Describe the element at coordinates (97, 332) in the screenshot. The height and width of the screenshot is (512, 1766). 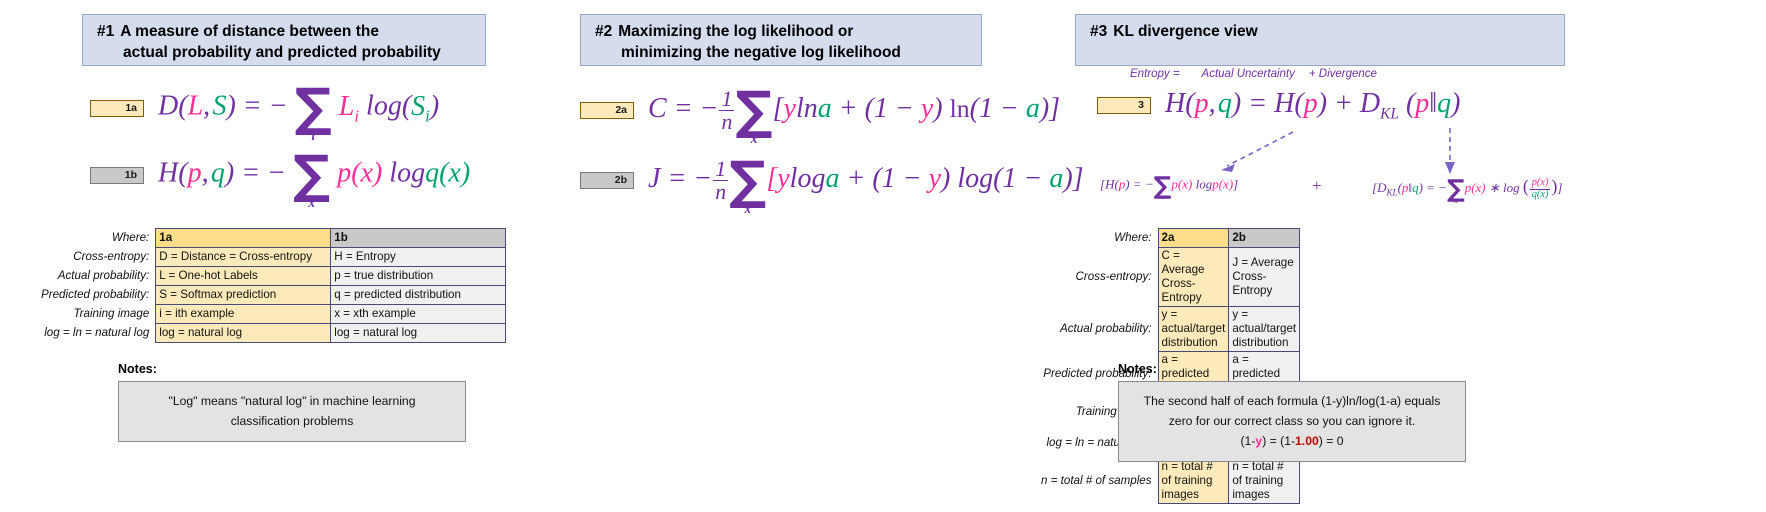
I see `row-label: log = ln = natural log` at that location.